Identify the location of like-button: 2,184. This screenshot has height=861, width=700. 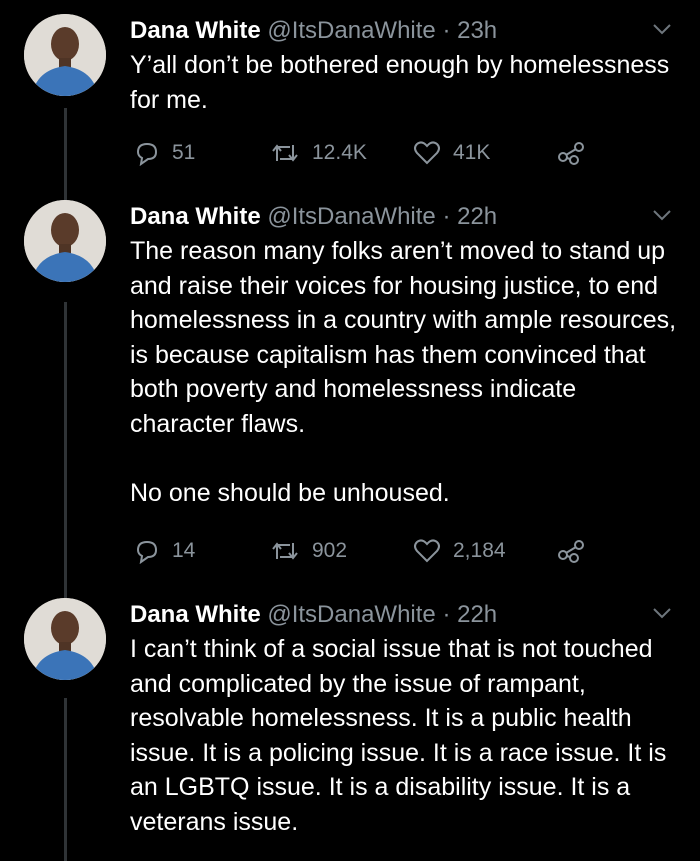
(459, 551).